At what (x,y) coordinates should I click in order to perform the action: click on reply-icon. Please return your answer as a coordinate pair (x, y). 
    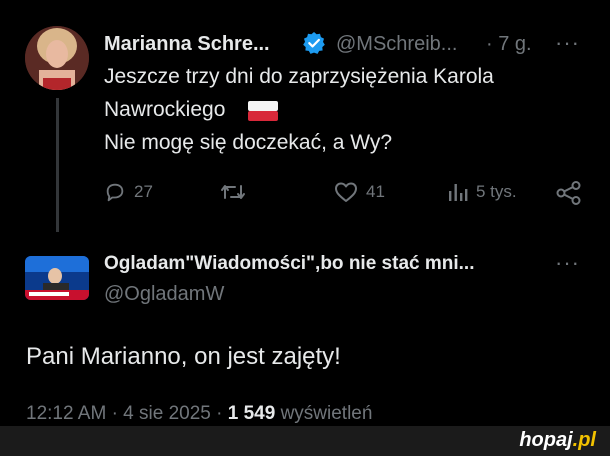
    Looking at the image, I should click on (115, 192).